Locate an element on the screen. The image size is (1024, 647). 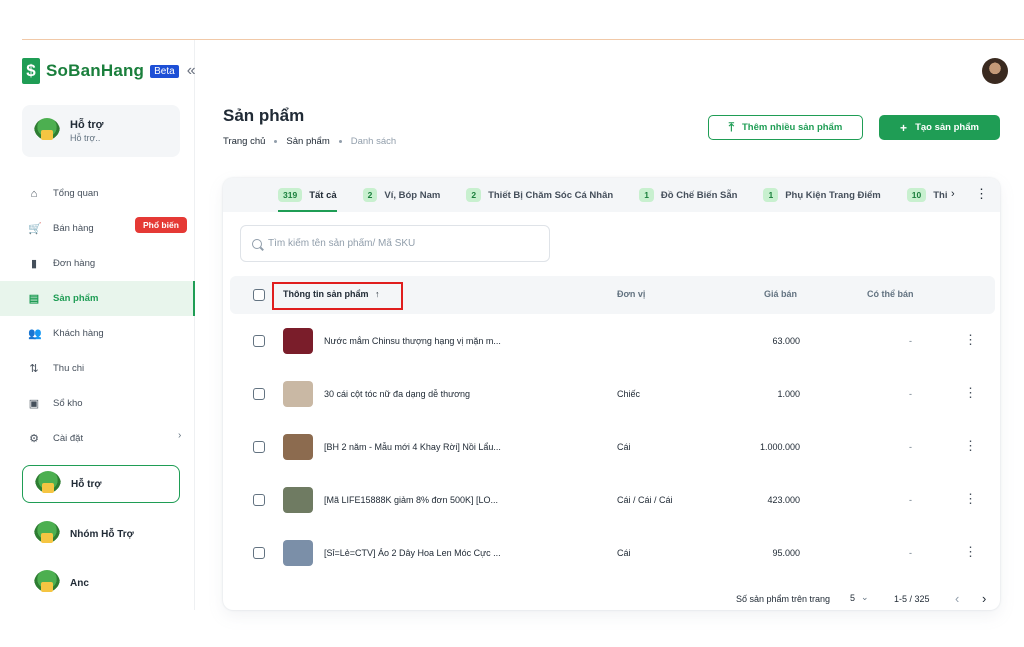
breadcrumb-home: Trang chủ is located at coordinates (244, 141).